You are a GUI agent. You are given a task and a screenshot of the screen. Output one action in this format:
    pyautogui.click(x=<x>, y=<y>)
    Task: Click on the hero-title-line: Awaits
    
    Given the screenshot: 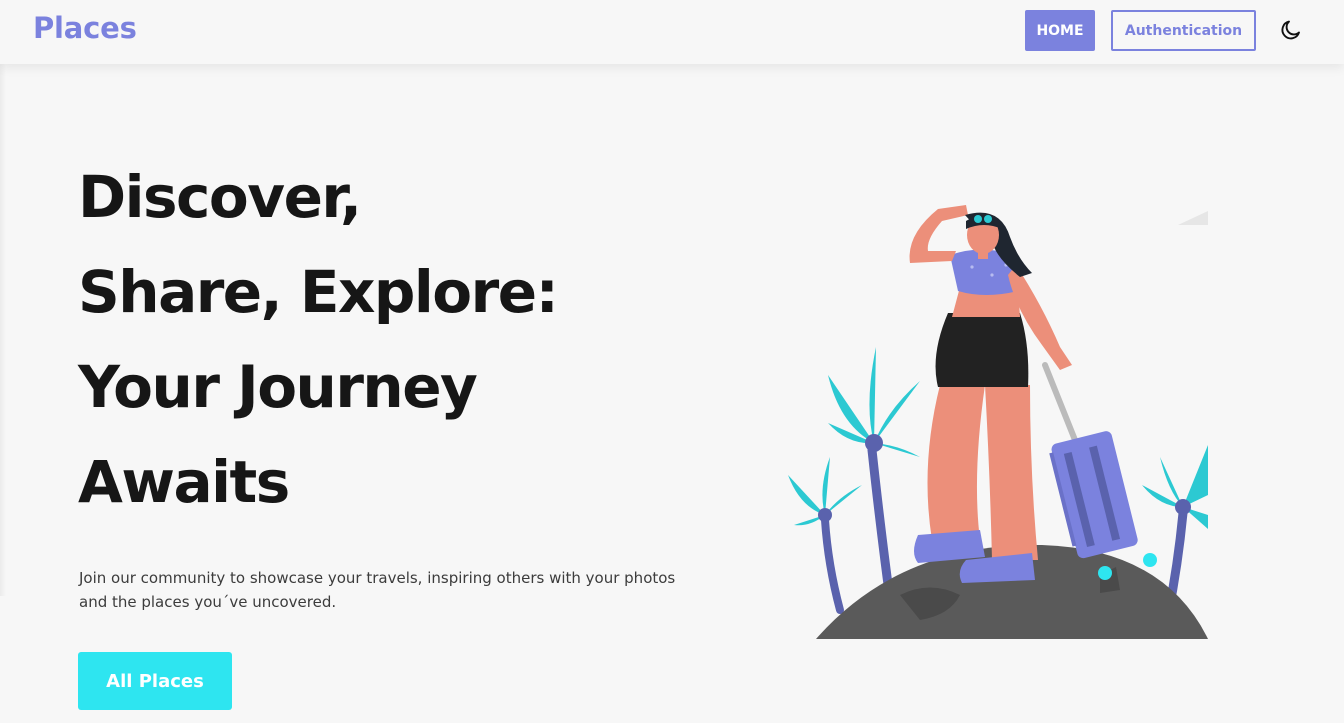 What is the action you would take?
    pyautogui.click(x=184, y=482)
    